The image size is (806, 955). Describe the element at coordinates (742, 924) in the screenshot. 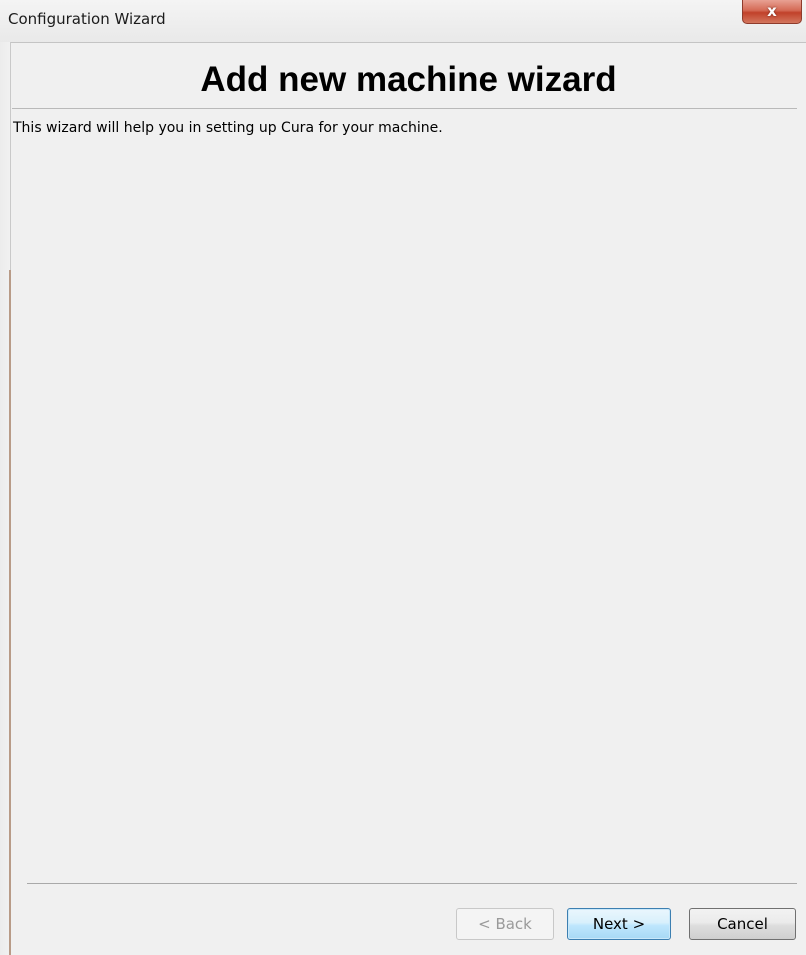

I see `cancel-button: Cancel` at that location.